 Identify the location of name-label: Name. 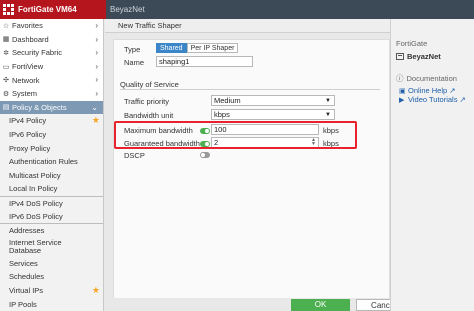
(134, 62).